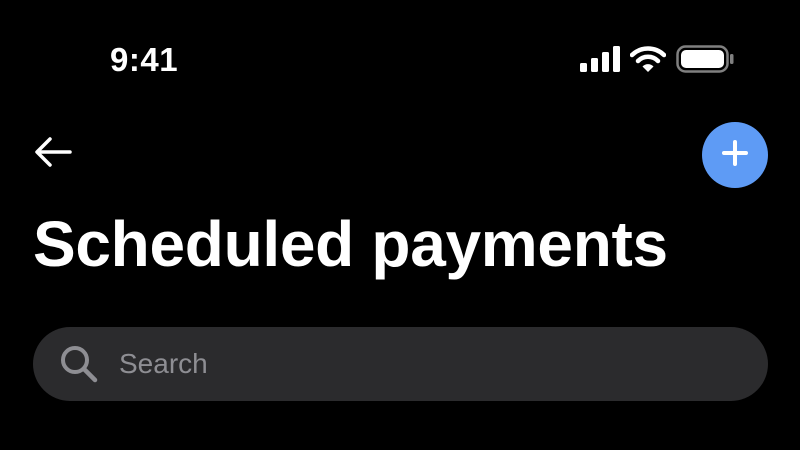  I want to click on wifi-icon, so click(648, 61).